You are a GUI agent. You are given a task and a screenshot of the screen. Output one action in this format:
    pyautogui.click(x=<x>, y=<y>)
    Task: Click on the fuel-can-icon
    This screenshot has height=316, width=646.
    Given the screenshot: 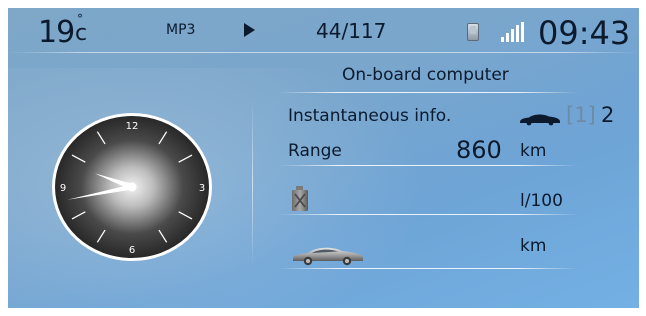 What is the action you would take?
    pyautogui.click(x=300, y=198)
    